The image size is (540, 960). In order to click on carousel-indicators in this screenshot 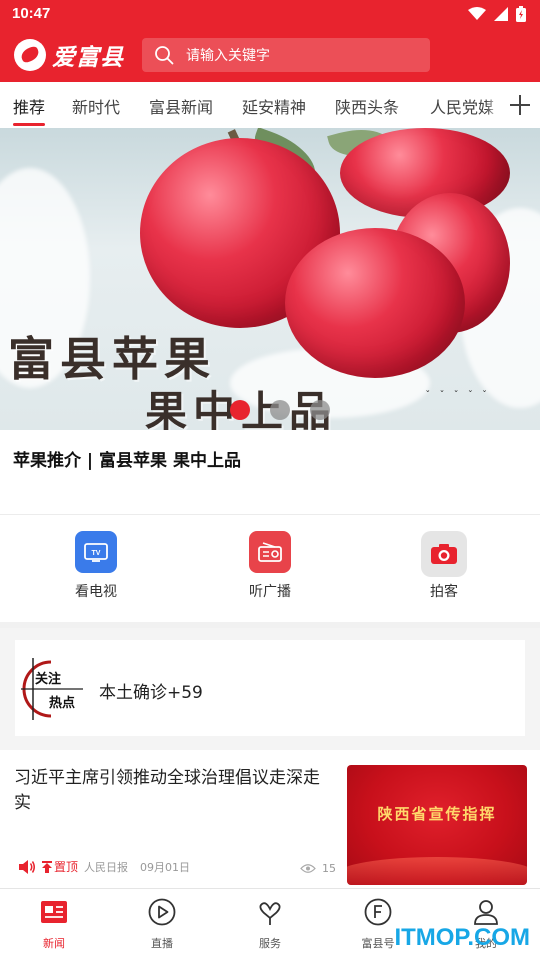, I will do `click(280, 410)`.